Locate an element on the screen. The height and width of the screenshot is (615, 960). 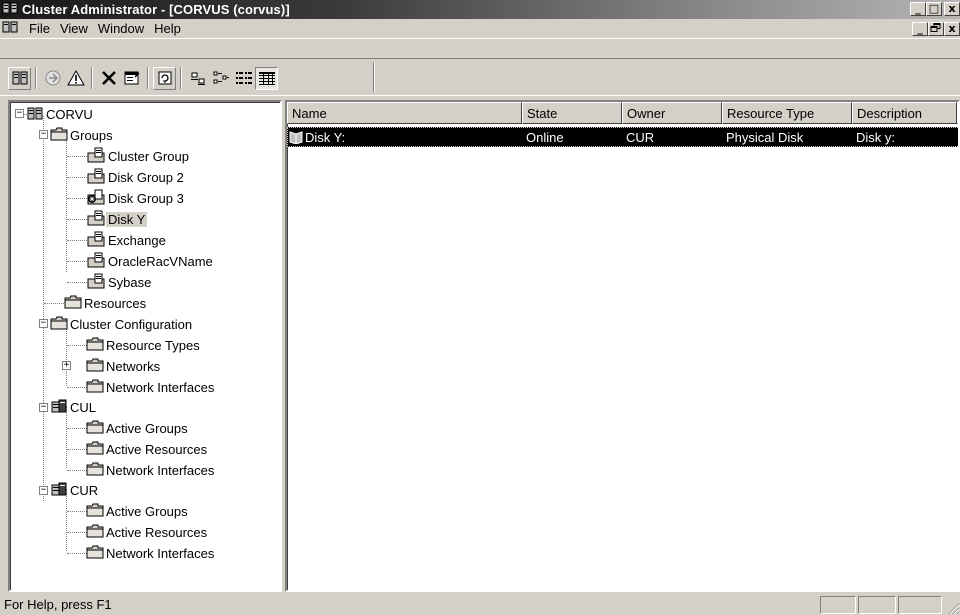
tree-item-network-interfaces: Network Interfaces is located at coordinates (151, 387).